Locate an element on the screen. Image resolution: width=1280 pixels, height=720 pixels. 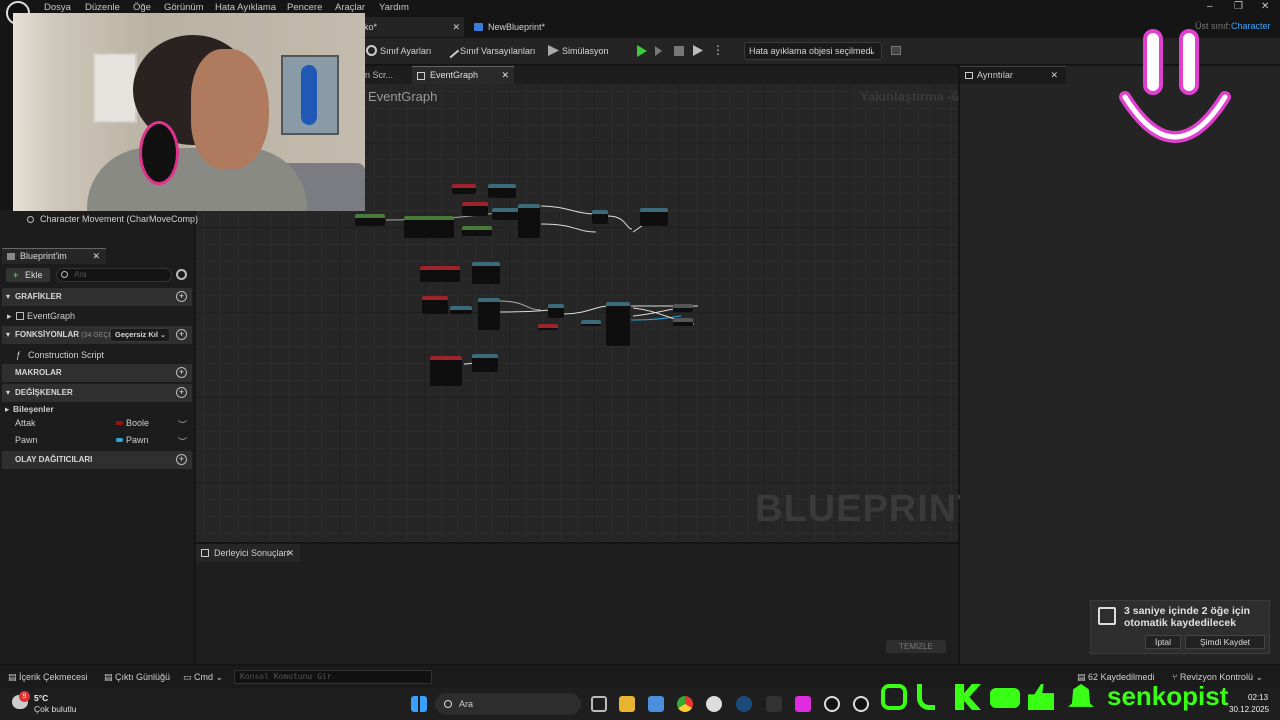
content-drawer-button: ▤ İçerik Çekmecesi is located at coordinates (48, 677).